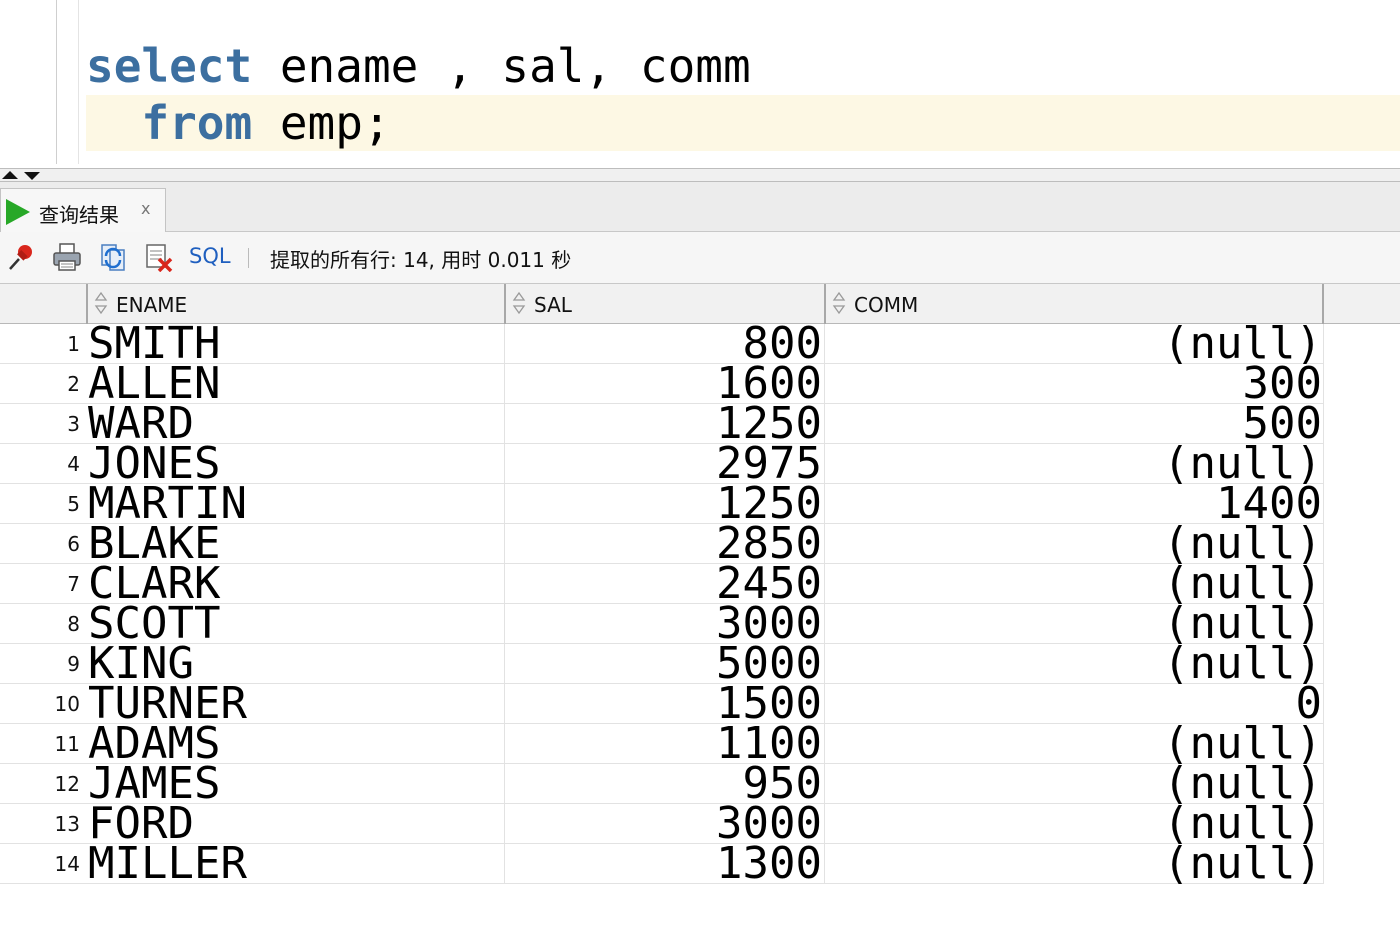 This screenshot has height=930, width=1400. Describe the element at coordinates (248, 258) in the screenshot. I see `toolbar-divider` at that location.